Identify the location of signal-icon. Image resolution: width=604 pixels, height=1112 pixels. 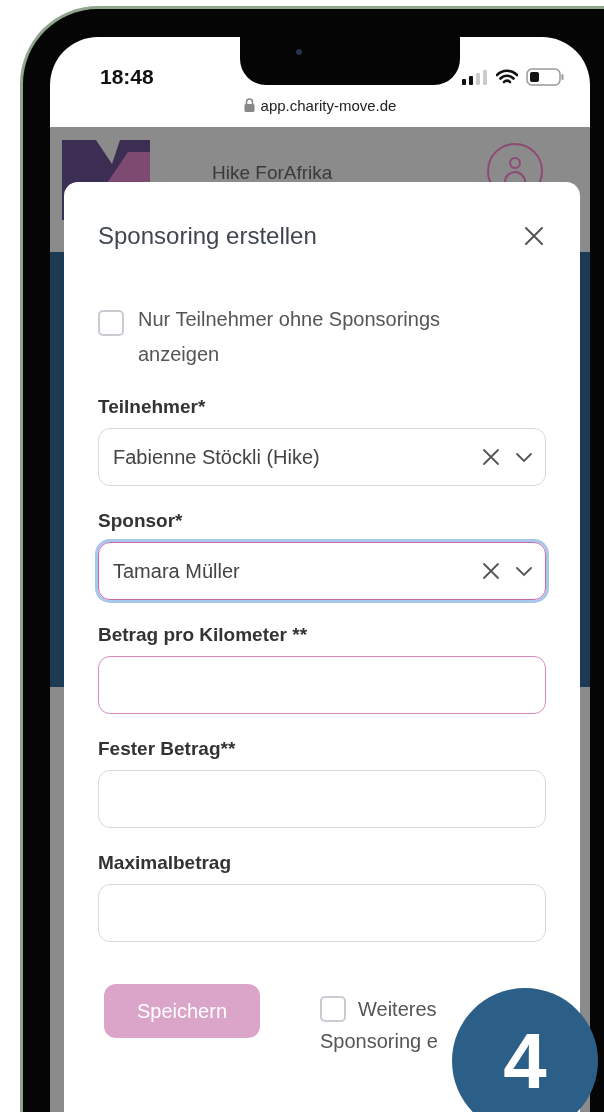
(475, 77).